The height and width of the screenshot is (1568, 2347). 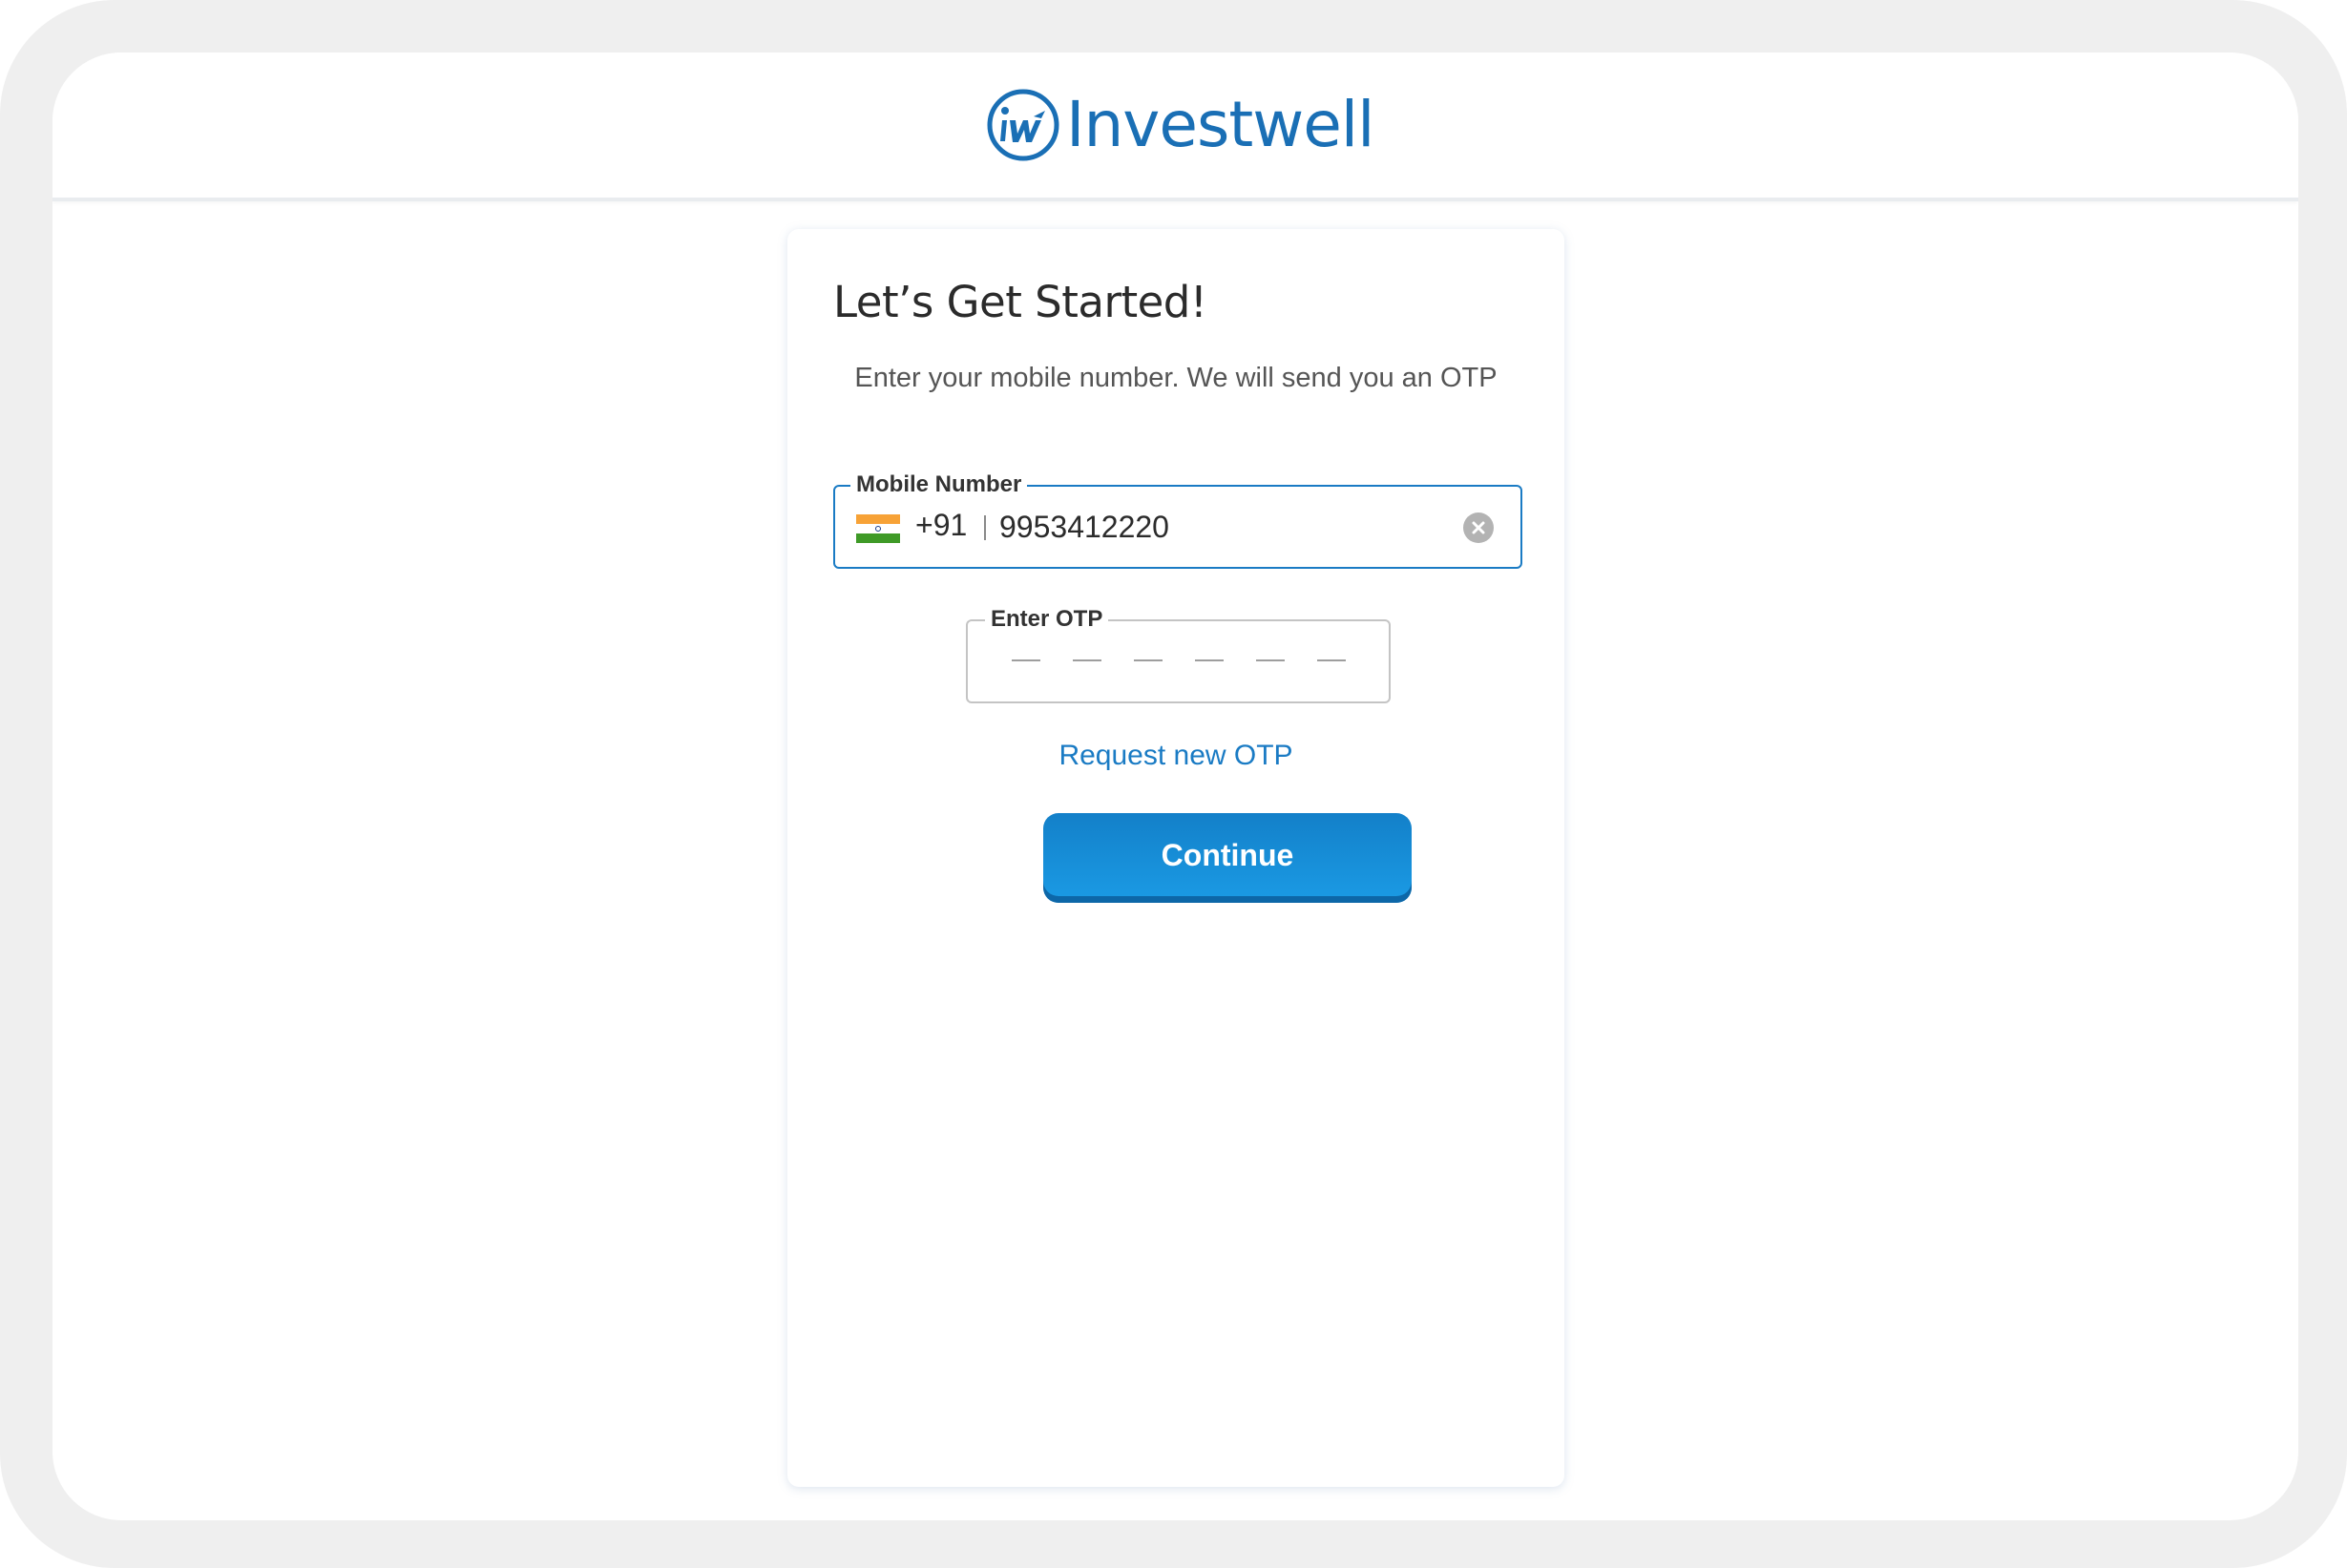 I want to click on india-flag-icon, so click(x=878, y=529).